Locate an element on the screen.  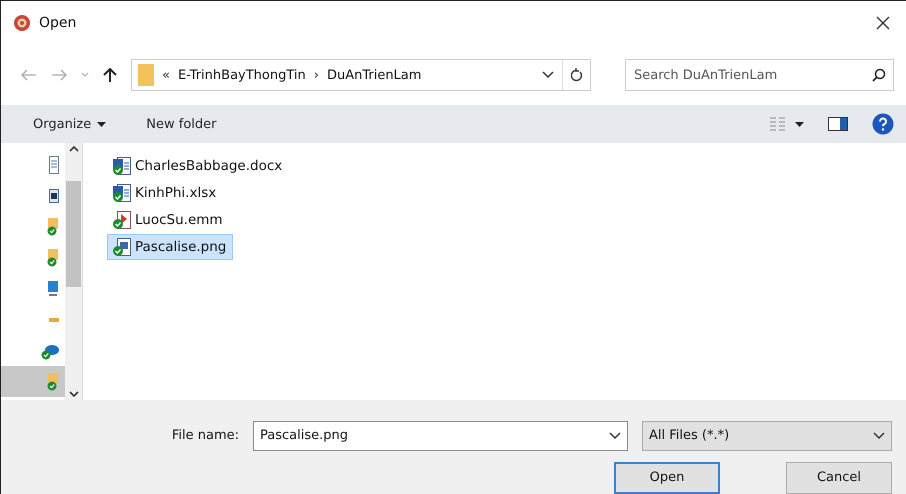
new-folder-button: New folder is located at coordinates (181, 124).